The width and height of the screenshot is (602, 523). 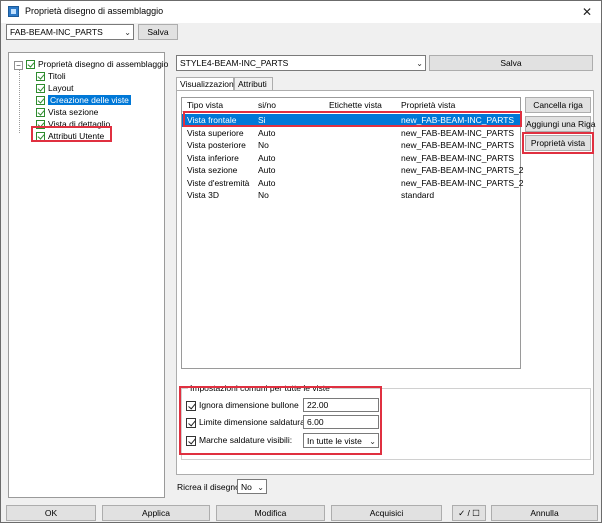 I want to click on tree-item-attributi-utente: Attributi Utente, so click(x=70, y=136).